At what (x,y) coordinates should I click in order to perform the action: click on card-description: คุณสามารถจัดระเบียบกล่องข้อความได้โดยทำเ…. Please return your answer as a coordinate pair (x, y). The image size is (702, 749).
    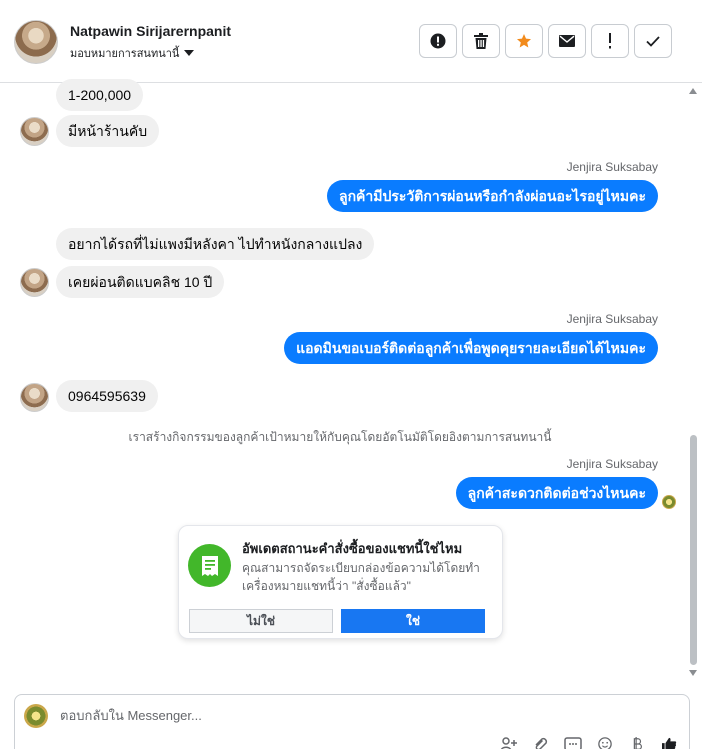
    Looking at the image, I should click on (361, 577).